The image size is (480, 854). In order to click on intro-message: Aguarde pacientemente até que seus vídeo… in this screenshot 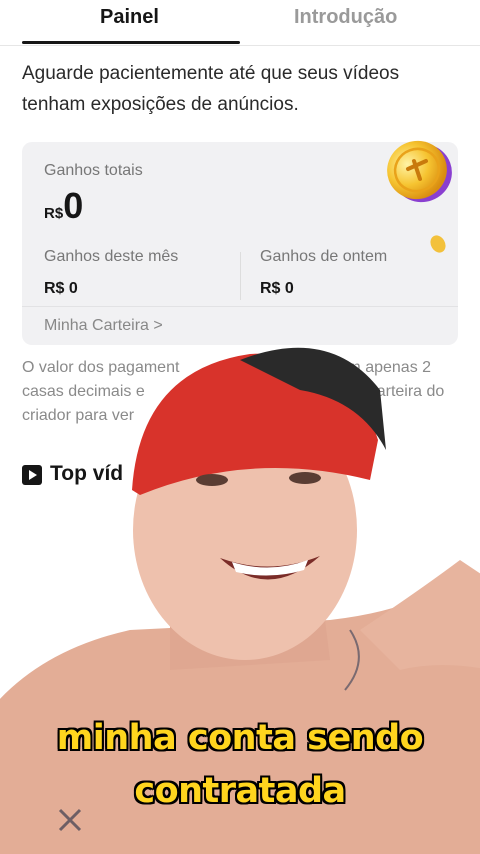, I will do `click(211, 89)`.